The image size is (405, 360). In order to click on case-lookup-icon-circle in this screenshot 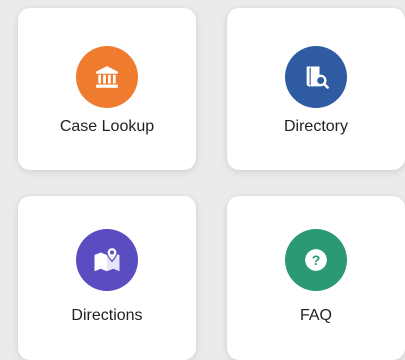, I will do `click(107, 77)`.